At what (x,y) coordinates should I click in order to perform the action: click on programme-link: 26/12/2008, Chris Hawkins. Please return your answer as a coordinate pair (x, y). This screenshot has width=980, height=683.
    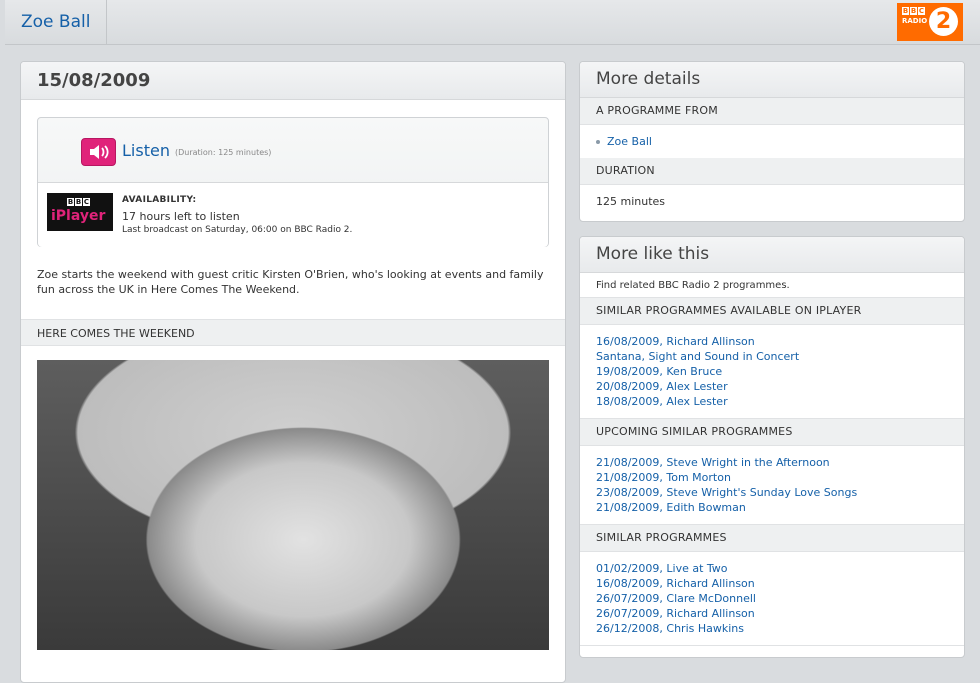
    Looking at the image, I should click on (772, 628).